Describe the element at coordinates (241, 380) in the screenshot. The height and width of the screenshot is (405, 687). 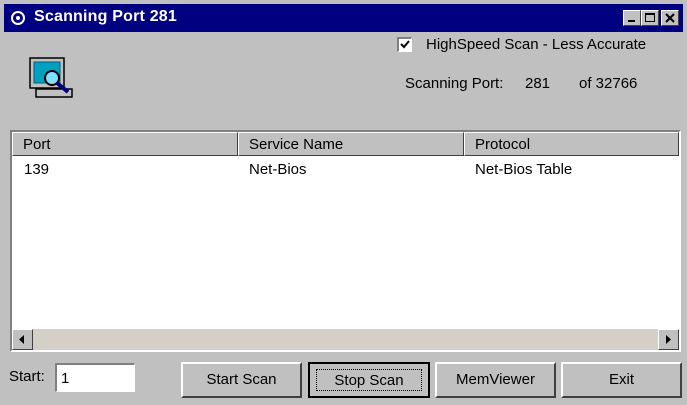
I see `start-scan-button: Start Scan` at that location.